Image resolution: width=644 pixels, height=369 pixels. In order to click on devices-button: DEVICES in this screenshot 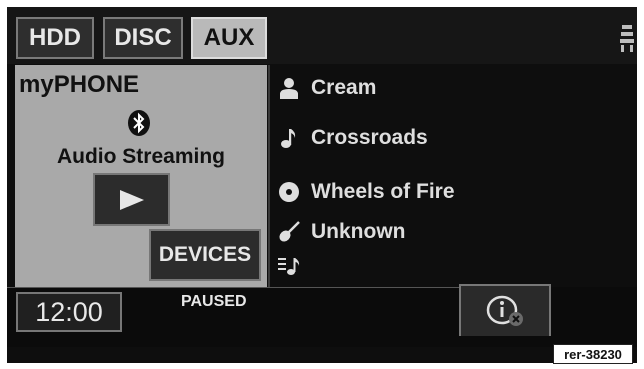, I will do `click(205, 255)`.